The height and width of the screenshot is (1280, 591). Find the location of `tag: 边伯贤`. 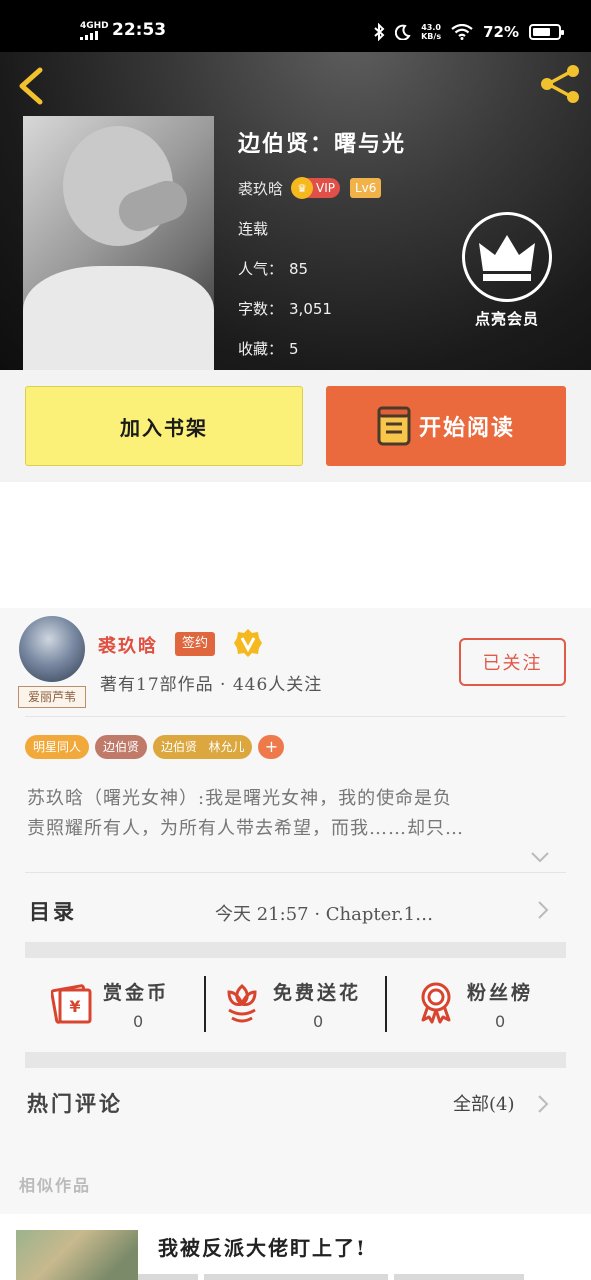

tag: 边伯贤 is located at coordinates (121, 747).